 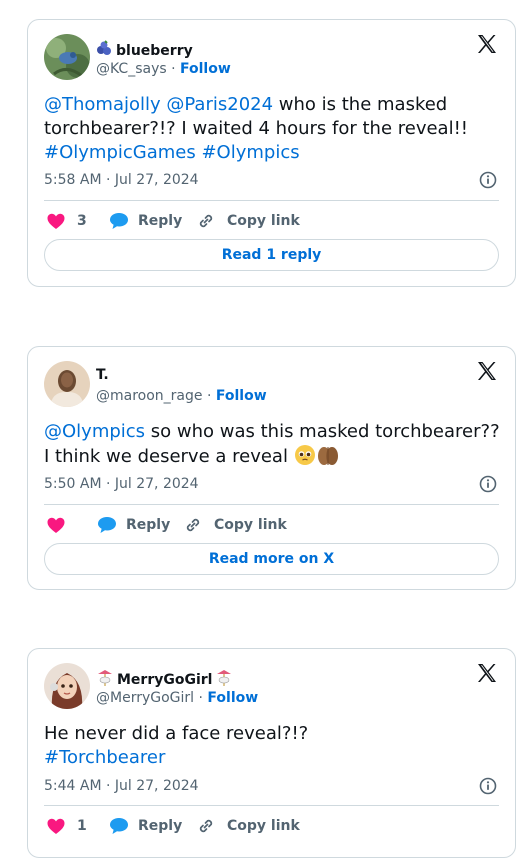 I want to click on timestamp: 5:58 AM · Jul 27, 2024, so click(x=121, y=180).